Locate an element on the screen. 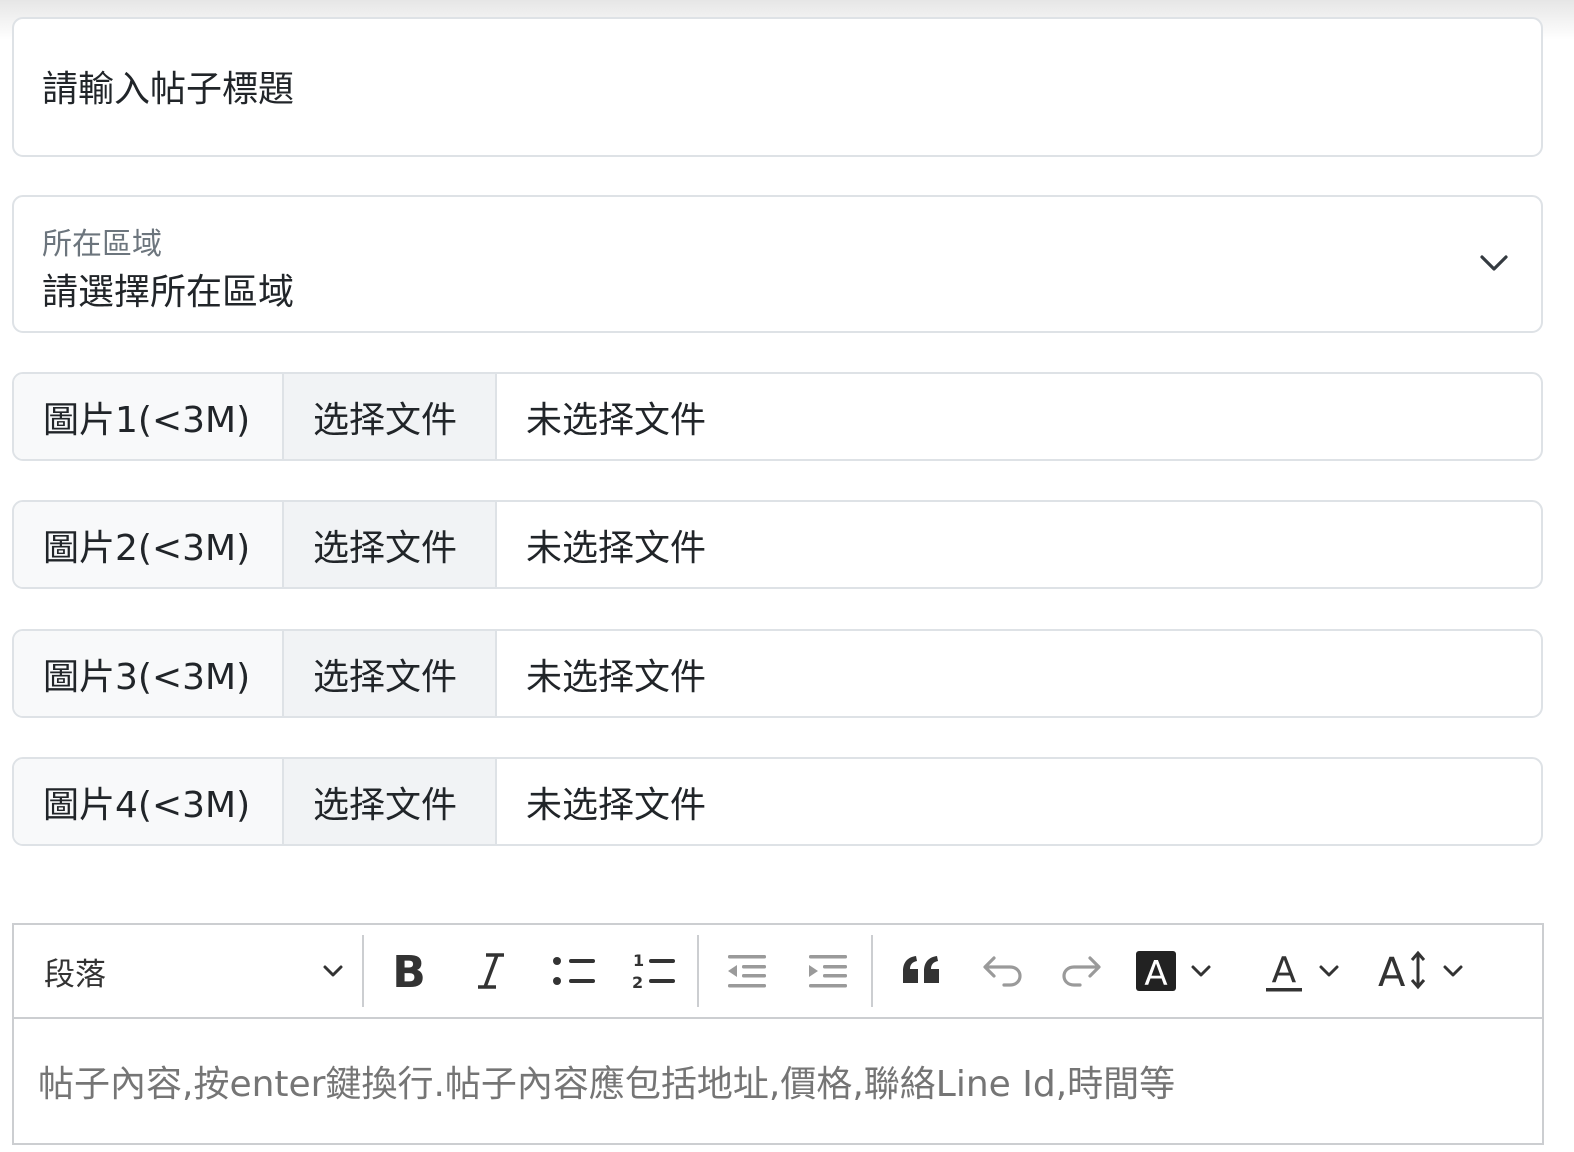 This screenshot has width=1574, height=1152. heading-dropdown-label: 段落 is located at coordinates (75, 974).